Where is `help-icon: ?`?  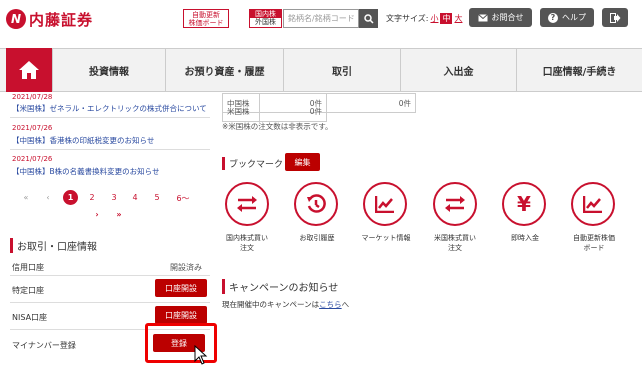
help-icon: ? is located at coordinates (553, 17).